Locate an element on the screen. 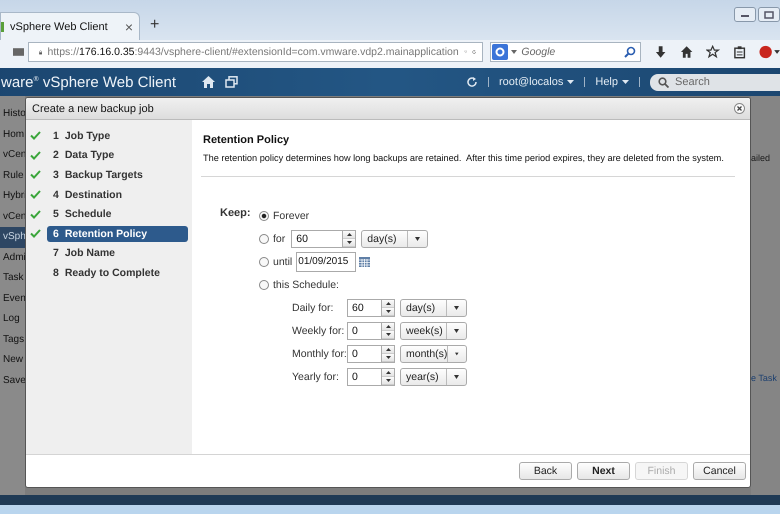 Image resolution: width=780 pixels, height=514 pixels. option-label: for is located at coordinates (279, 238).